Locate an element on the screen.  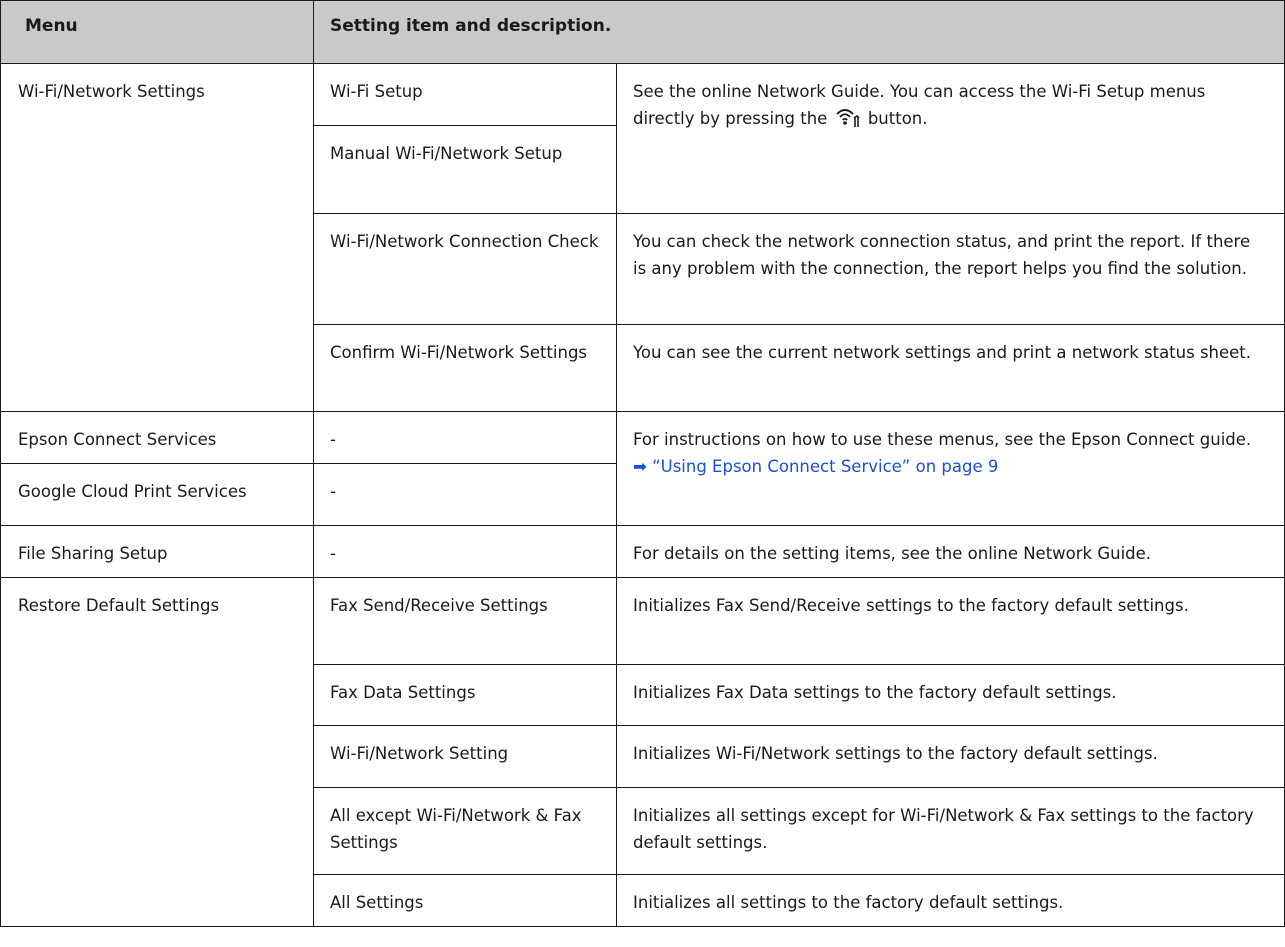
item-file-sharing: - is located at coordinates (465, 551).